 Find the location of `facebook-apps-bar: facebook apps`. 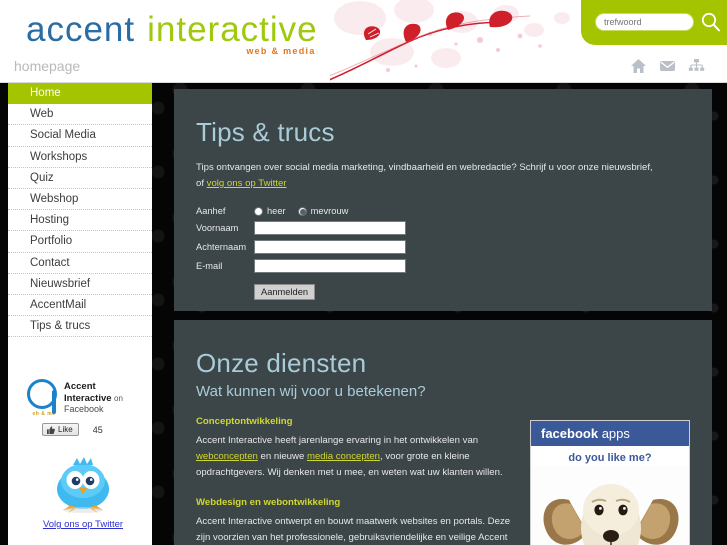

facebook-apps-bar: facebook apps is located at coordinates (610, 433).